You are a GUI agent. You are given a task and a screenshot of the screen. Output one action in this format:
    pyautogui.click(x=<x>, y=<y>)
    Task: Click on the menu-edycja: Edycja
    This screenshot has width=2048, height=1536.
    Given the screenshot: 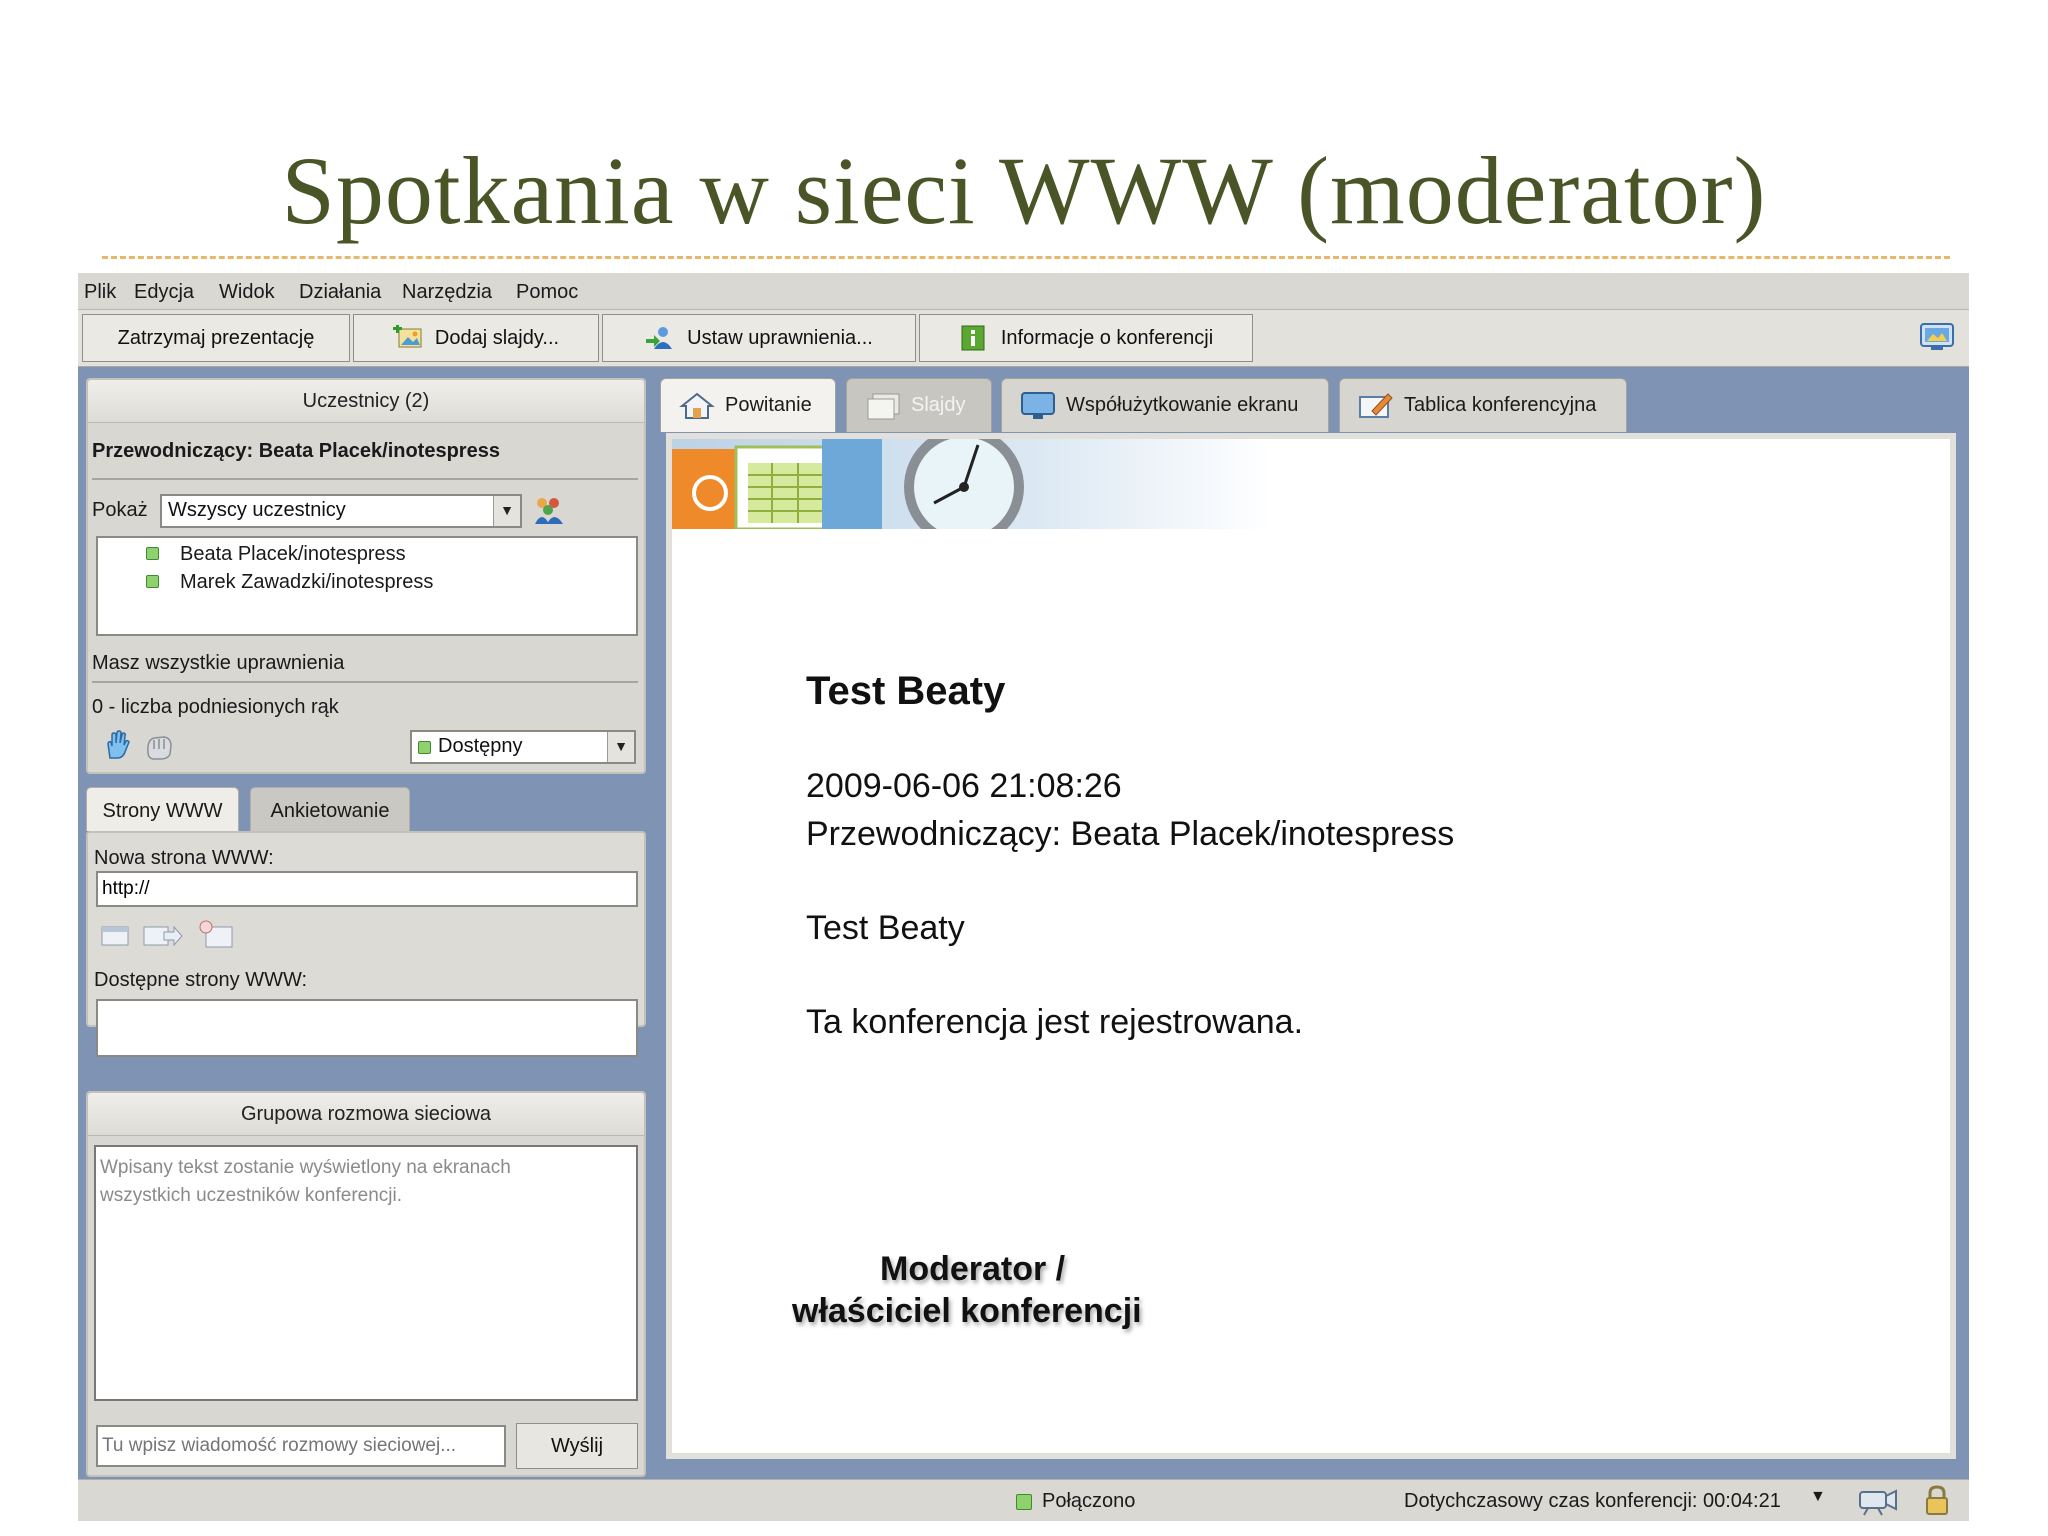 What is the action you would take?
    pyautogui.click(x=164, y=291)
    